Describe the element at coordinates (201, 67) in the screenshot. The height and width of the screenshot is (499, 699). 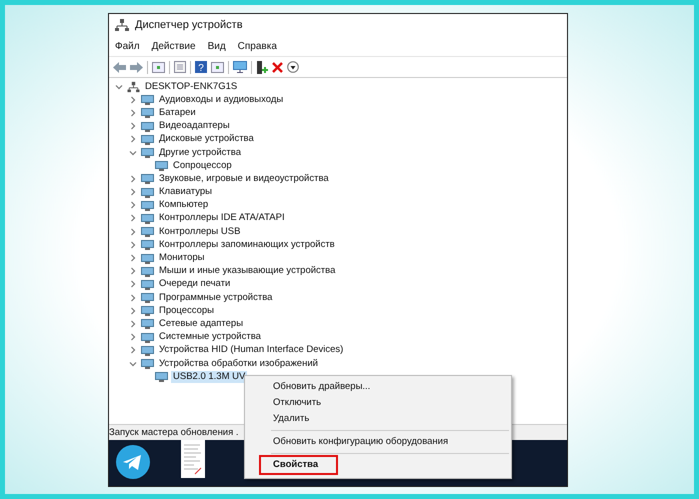
I see `help-icon: ?` at that location.